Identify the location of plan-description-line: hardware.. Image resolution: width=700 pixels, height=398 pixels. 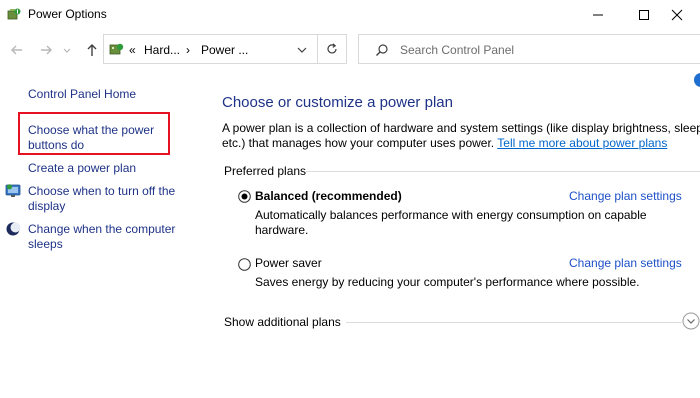
(282, 230).